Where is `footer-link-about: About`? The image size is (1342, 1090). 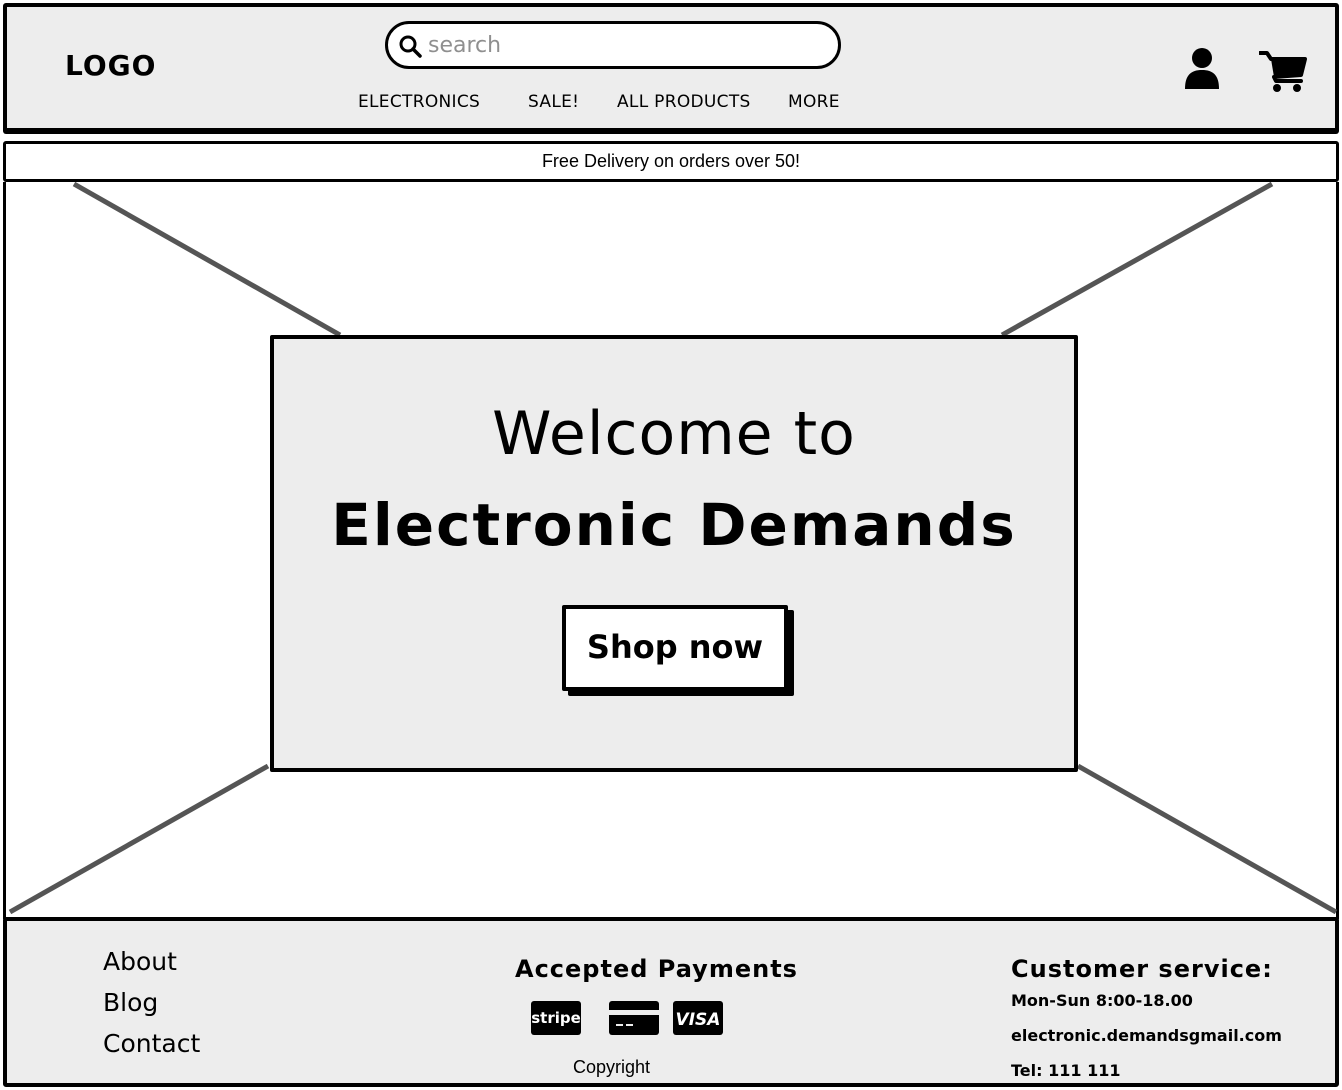
footer-link-about: About is located at coordinates (140, 961).